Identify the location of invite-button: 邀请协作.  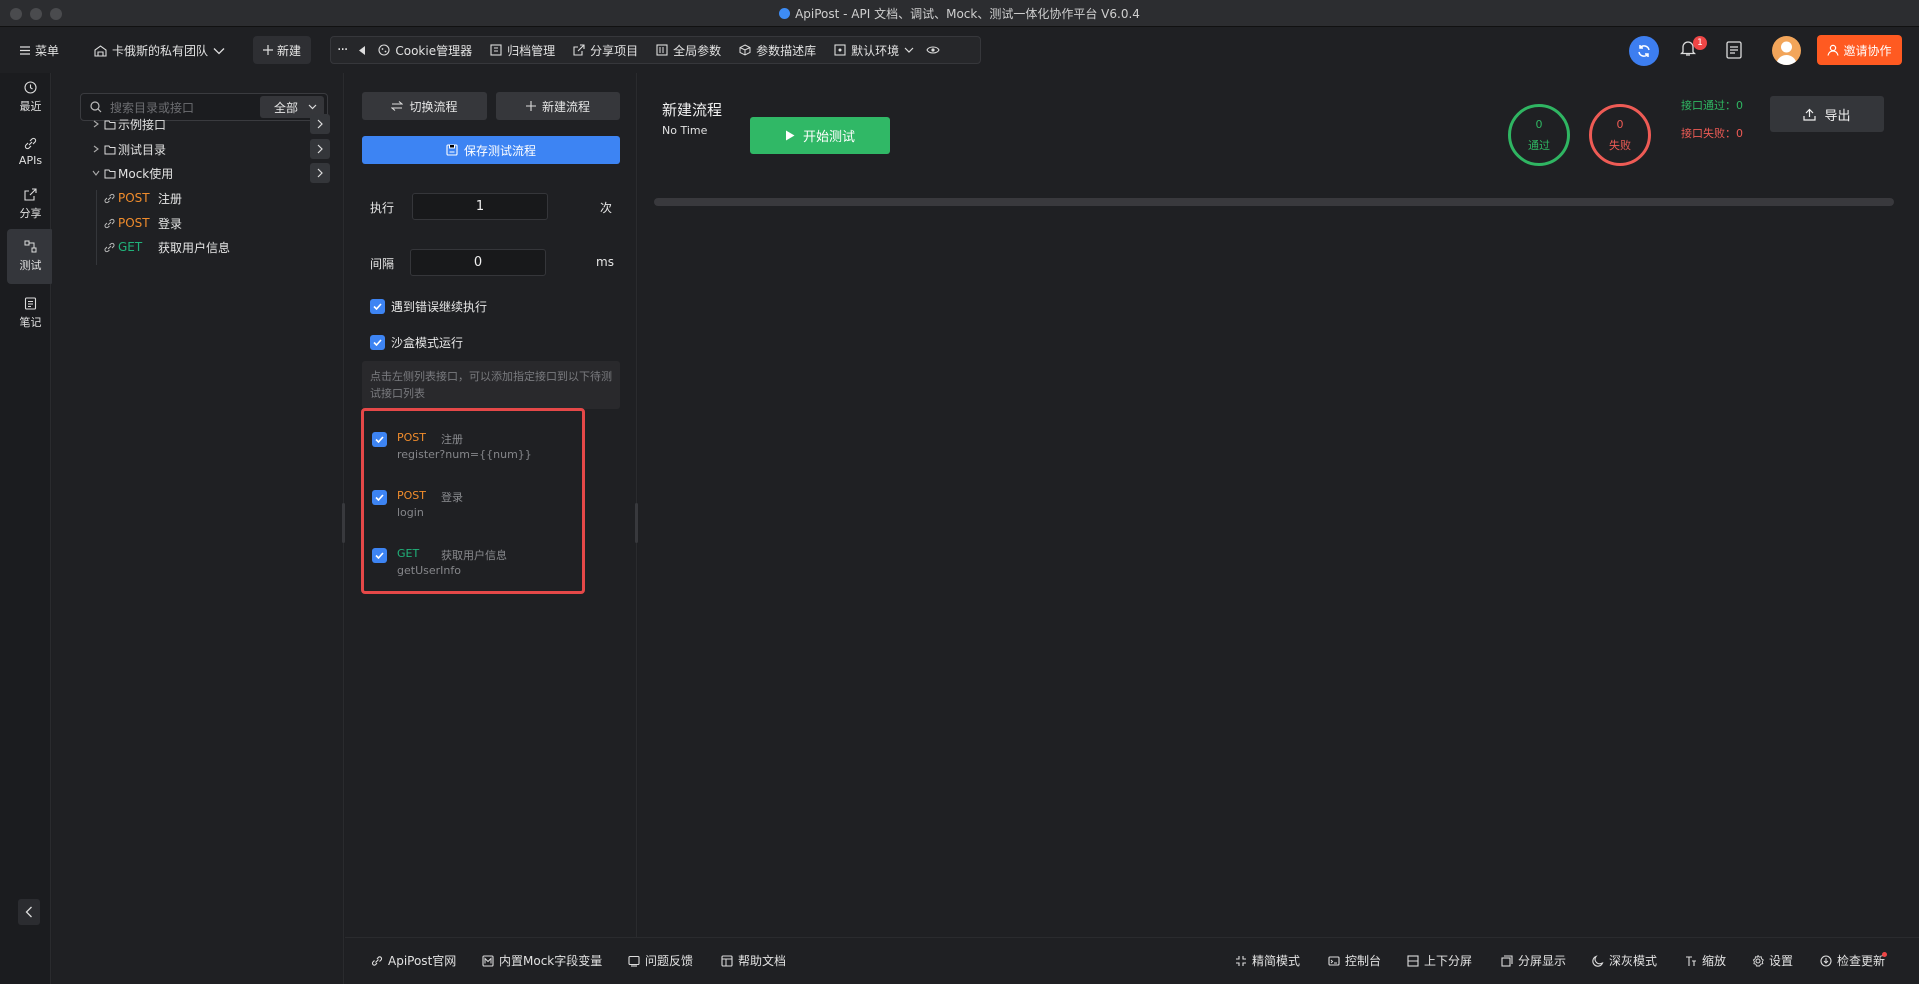
(1859, 50).